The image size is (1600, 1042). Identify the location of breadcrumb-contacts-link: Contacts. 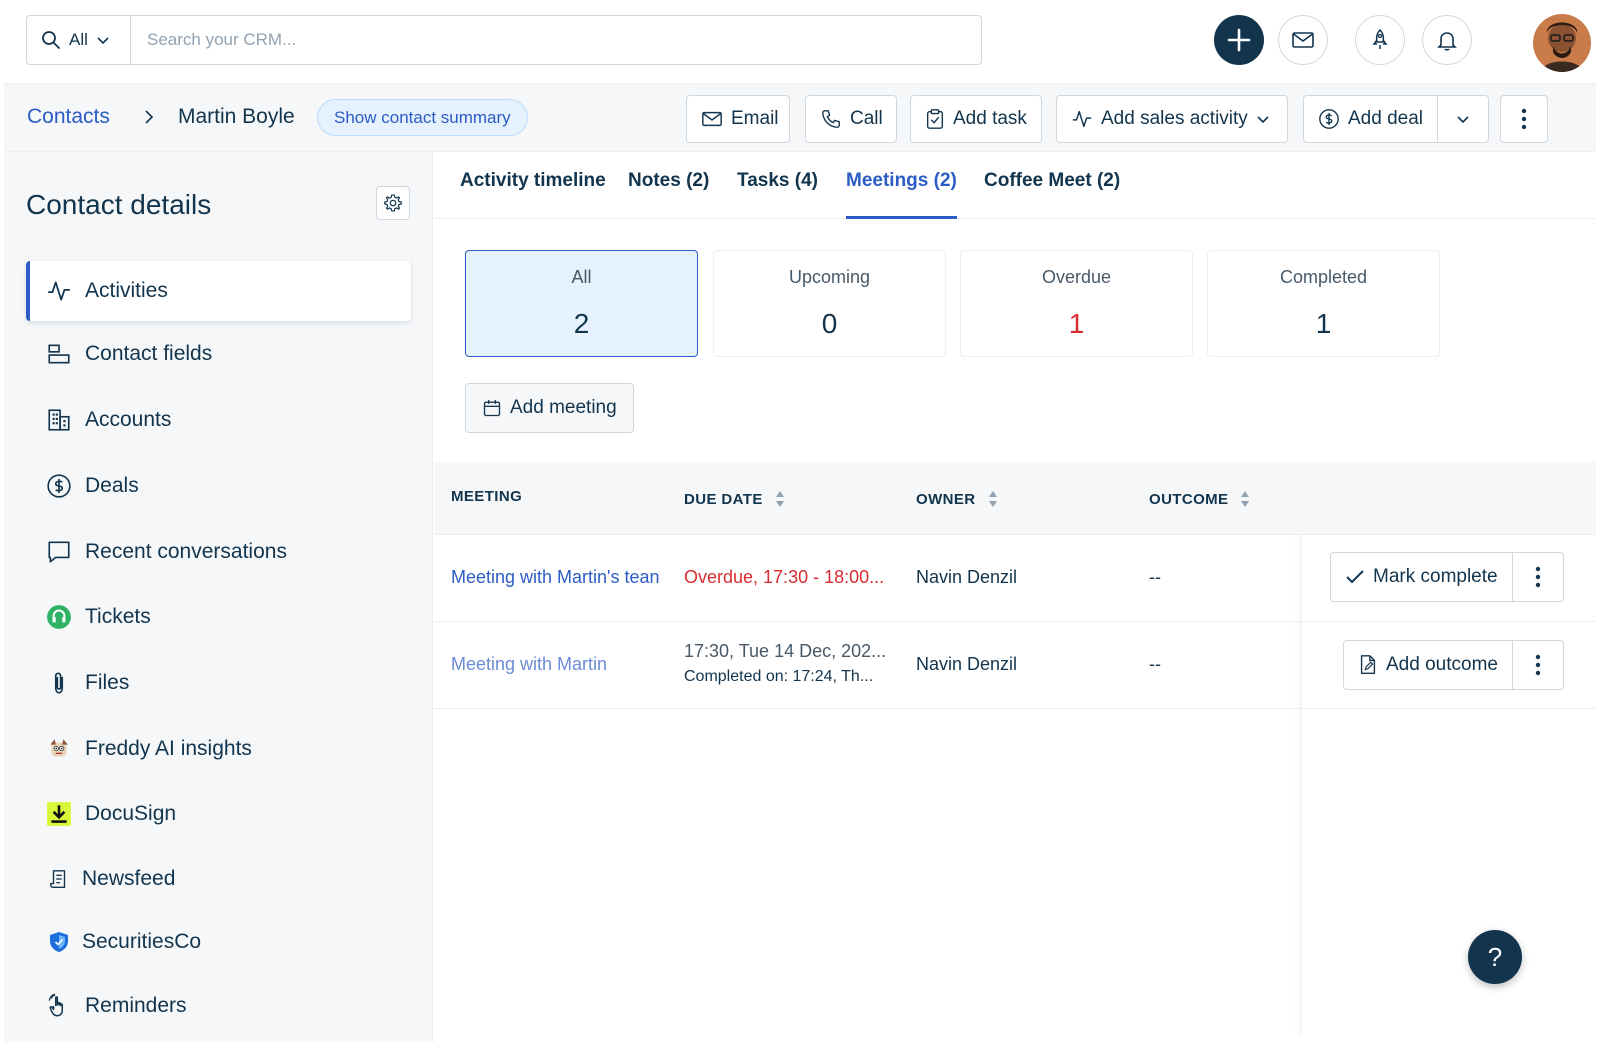
(68, 117).